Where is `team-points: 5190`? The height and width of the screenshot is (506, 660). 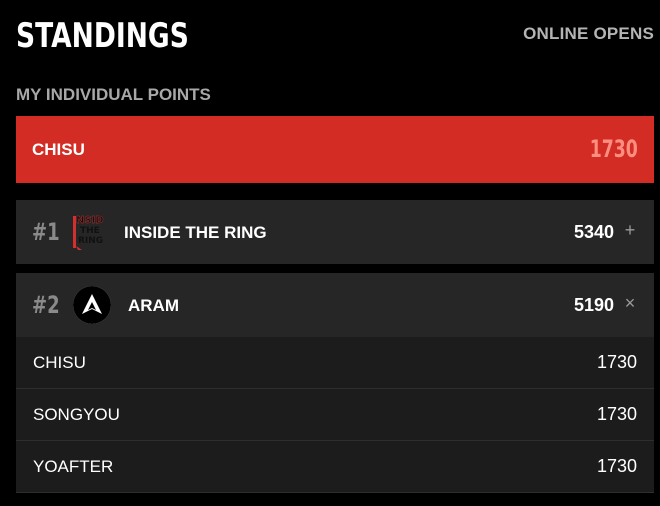
team-points: 5190 is located at coordinates (593, 305).